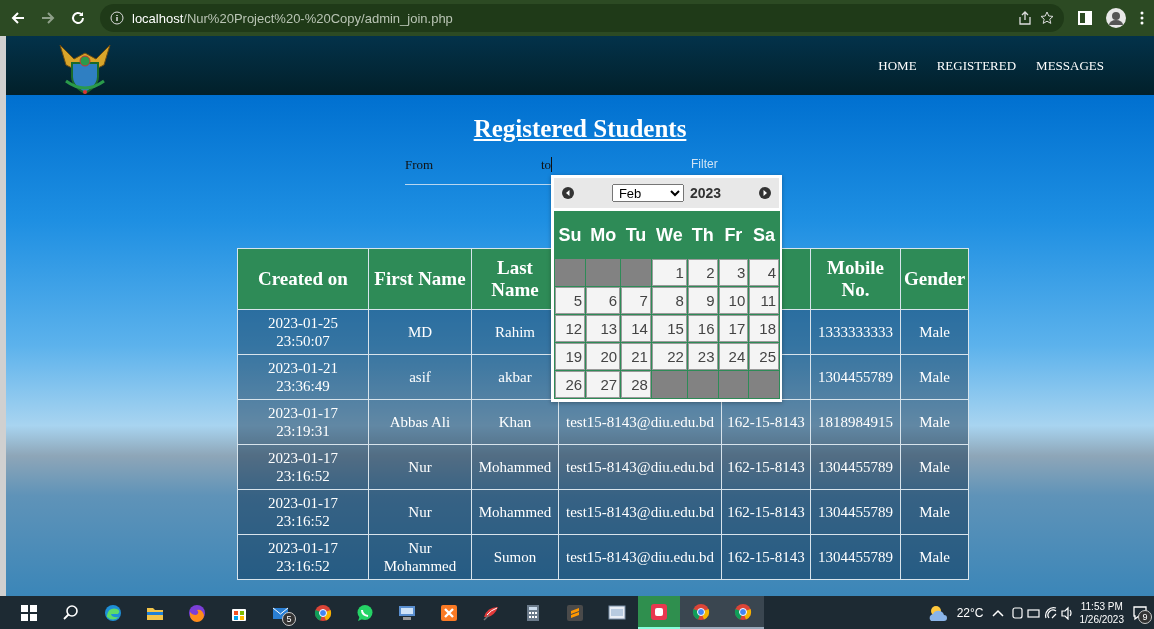 This screenshot has width=1154, height=629. Describe the element at coordinates (603, 356) in the screenshot. I see `calendar-day: 20` at that location.